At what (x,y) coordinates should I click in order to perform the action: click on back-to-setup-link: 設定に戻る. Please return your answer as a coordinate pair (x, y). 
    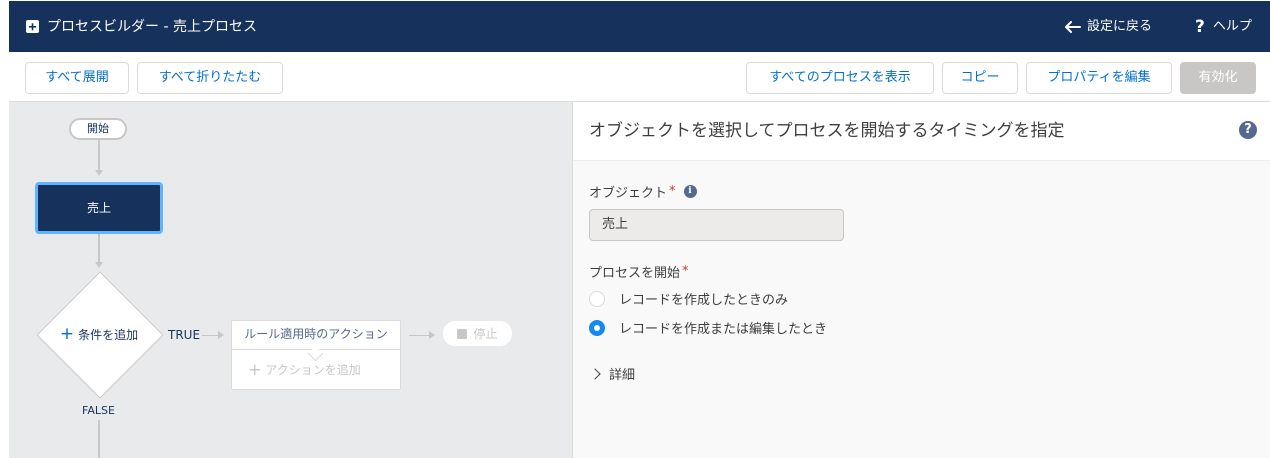
    Looking at the image, I should click on (1108, 27).